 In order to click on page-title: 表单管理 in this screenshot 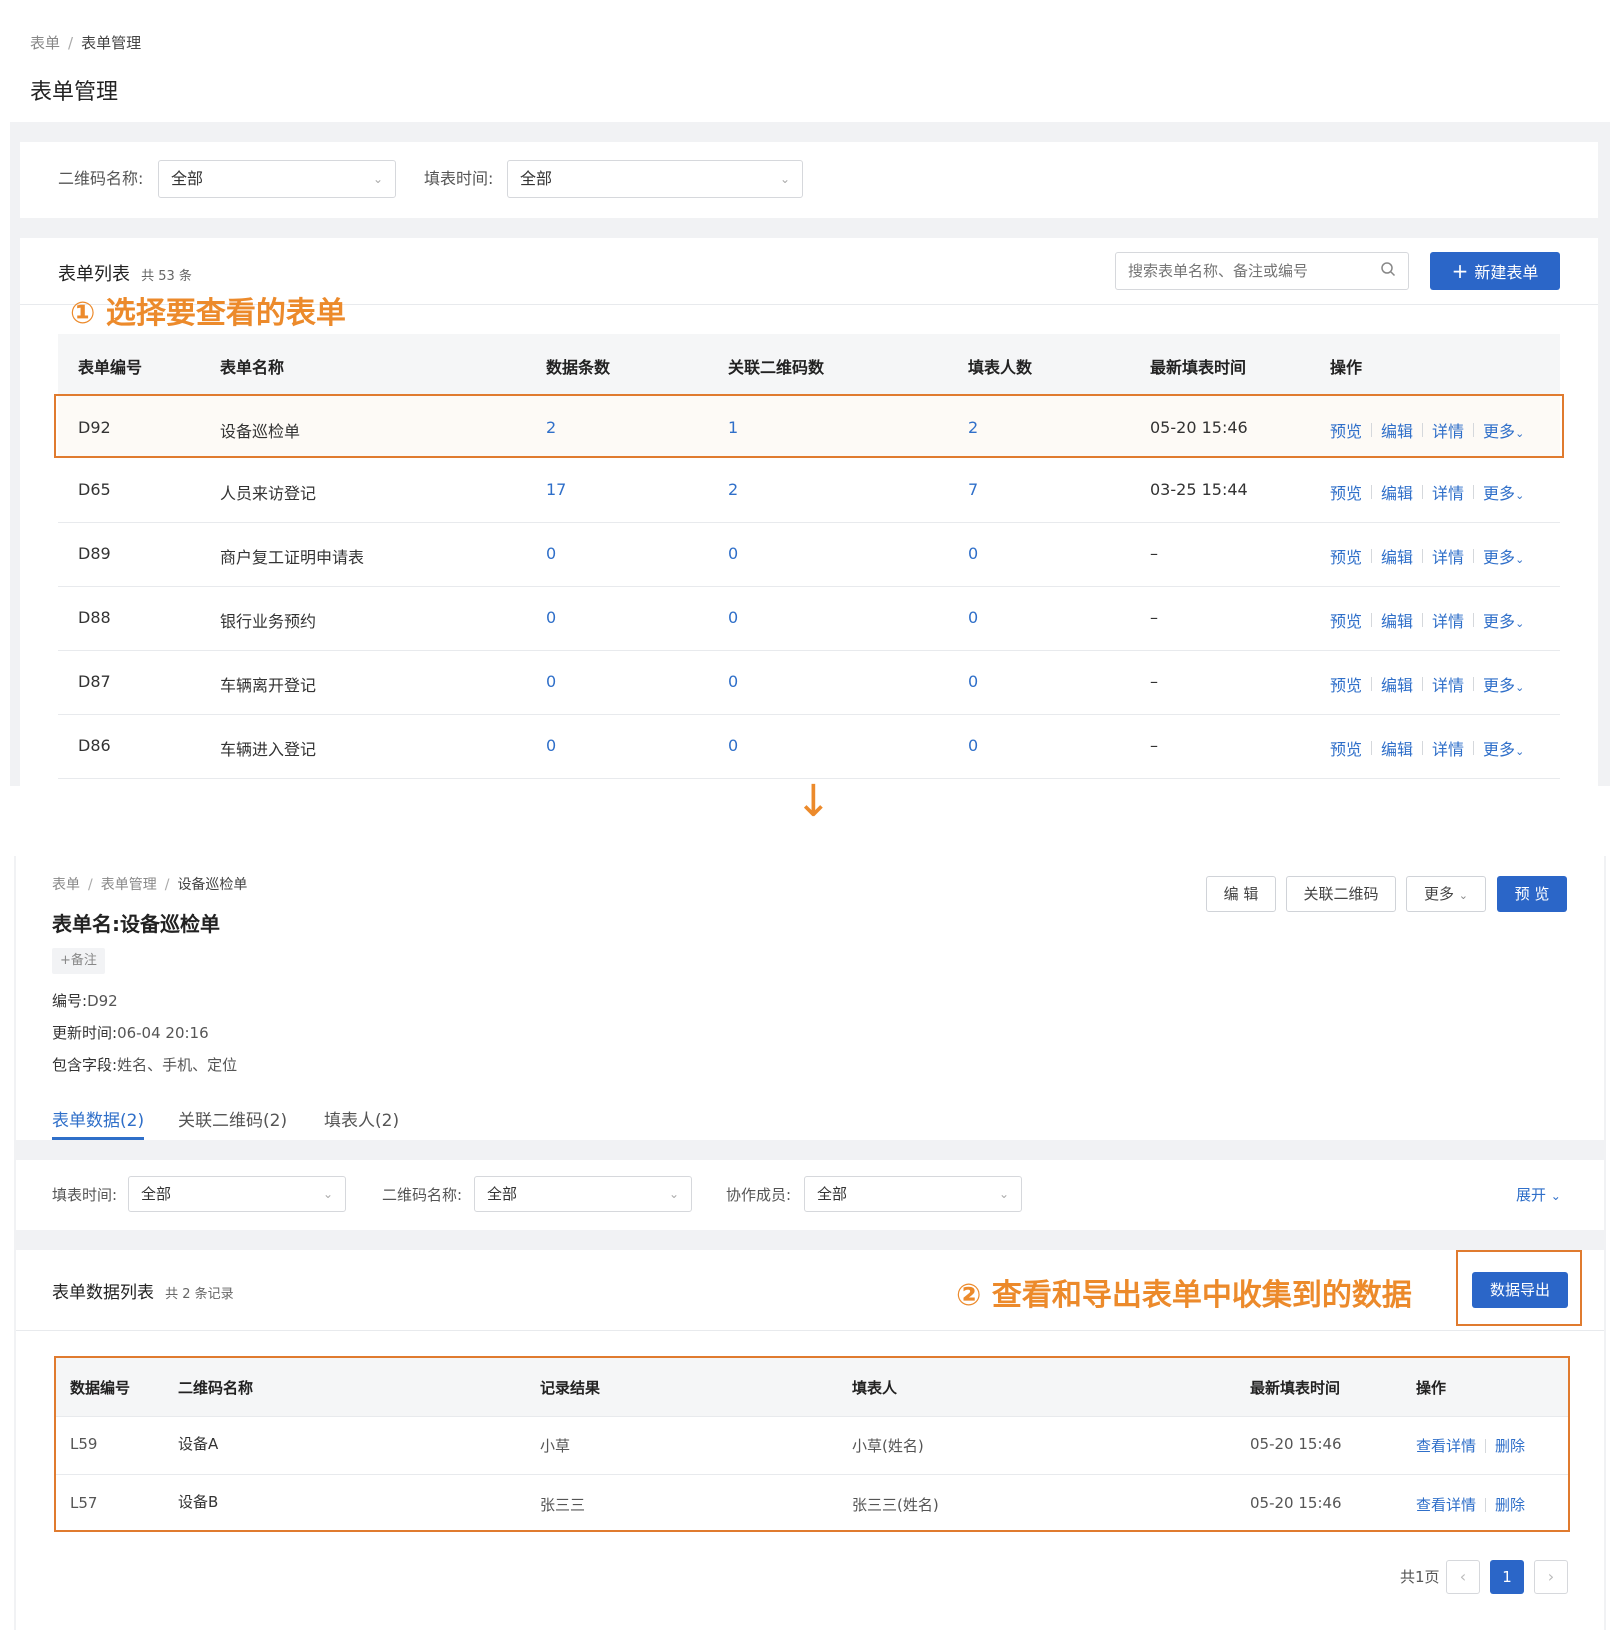, I will do `click(74, 92)`.